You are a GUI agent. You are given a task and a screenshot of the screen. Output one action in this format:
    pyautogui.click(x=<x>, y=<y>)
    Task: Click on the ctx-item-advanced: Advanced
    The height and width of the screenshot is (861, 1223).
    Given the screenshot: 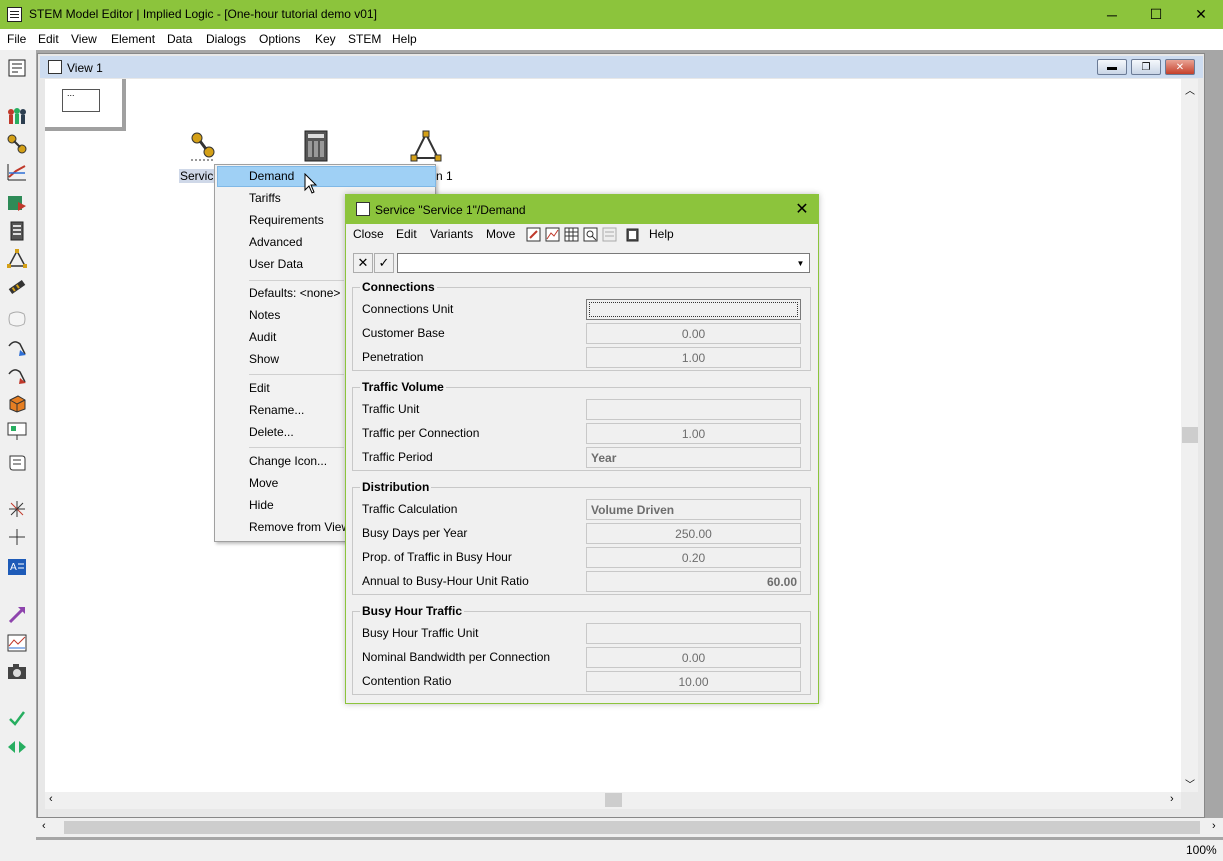 What is the action you would take?
    pyautogui.click(x=275, y=242)
    